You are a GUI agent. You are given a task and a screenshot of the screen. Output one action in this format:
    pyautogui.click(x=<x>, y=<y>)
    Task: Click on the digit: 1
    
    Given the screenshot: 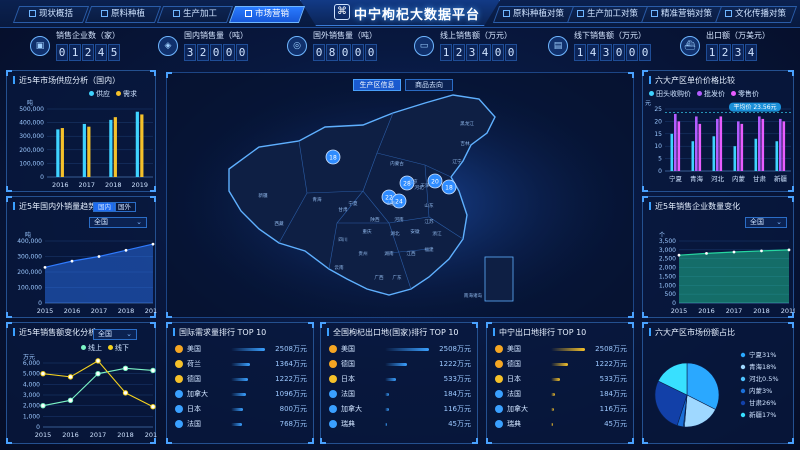 What is the action you would take?
    pyautogui.click(x=75, y=52)
    